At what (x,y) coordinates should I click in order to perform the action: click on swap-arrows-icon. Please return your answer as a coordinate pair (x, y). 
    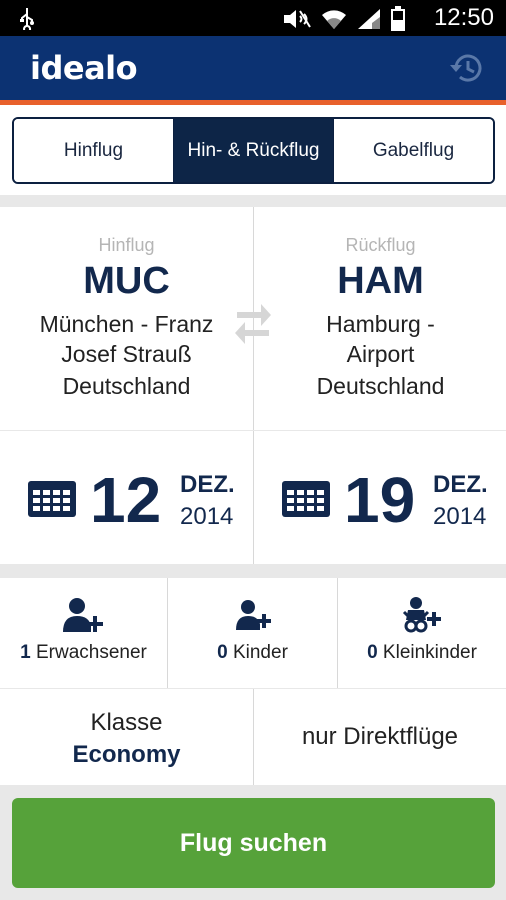
    Looking at the image, I should click on (253, 324).